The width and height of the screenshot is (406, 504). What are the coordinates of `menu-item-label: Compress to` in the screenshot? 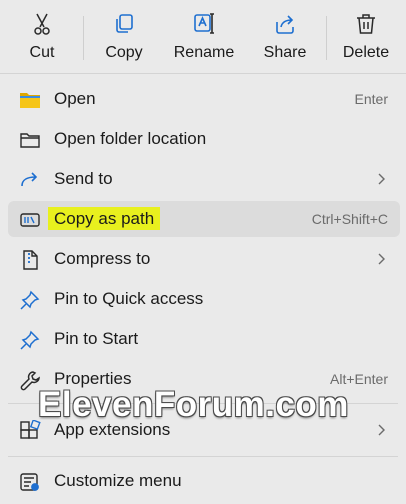 It's located at (102, 258).